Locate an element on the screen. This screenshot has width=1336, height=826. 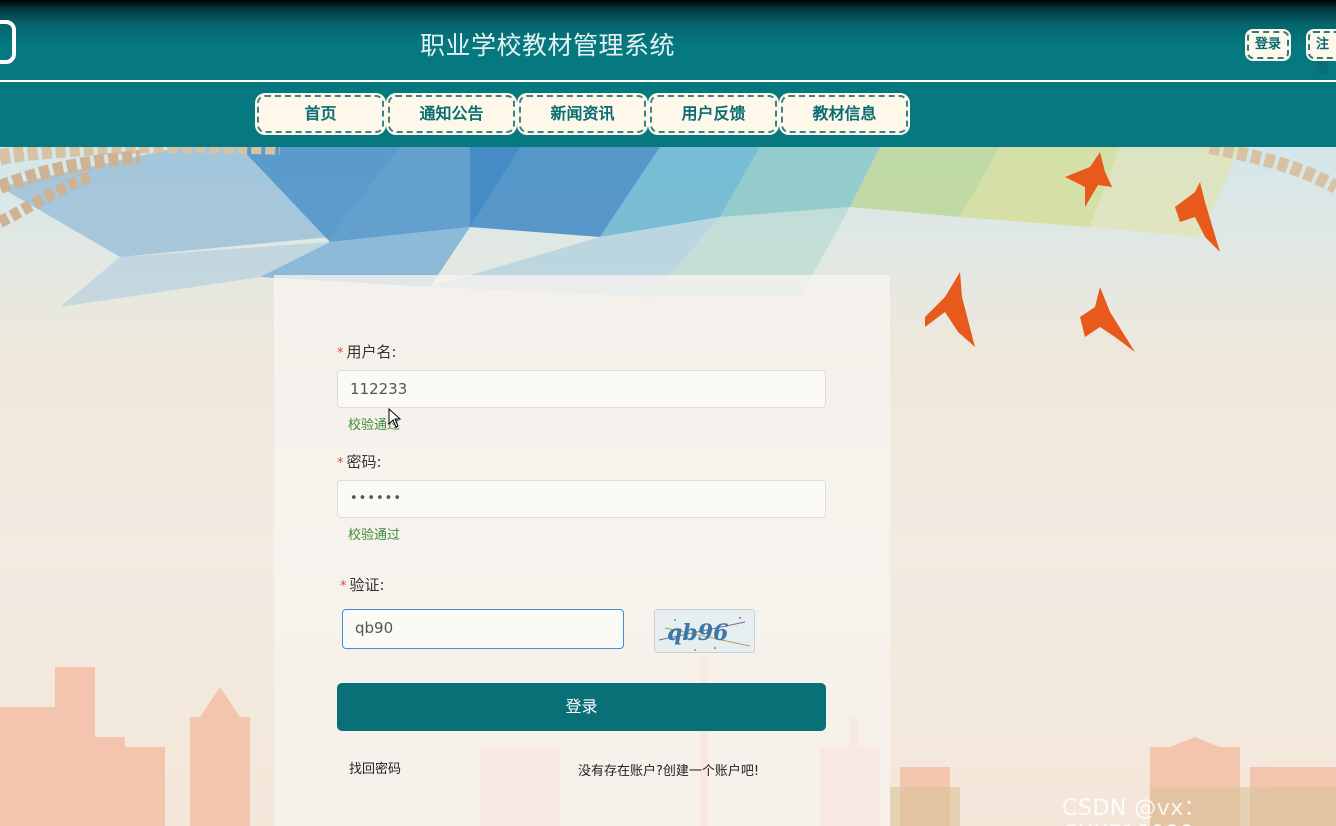
password-valid-message: 校验通过 is located at coordinates (374, 535).